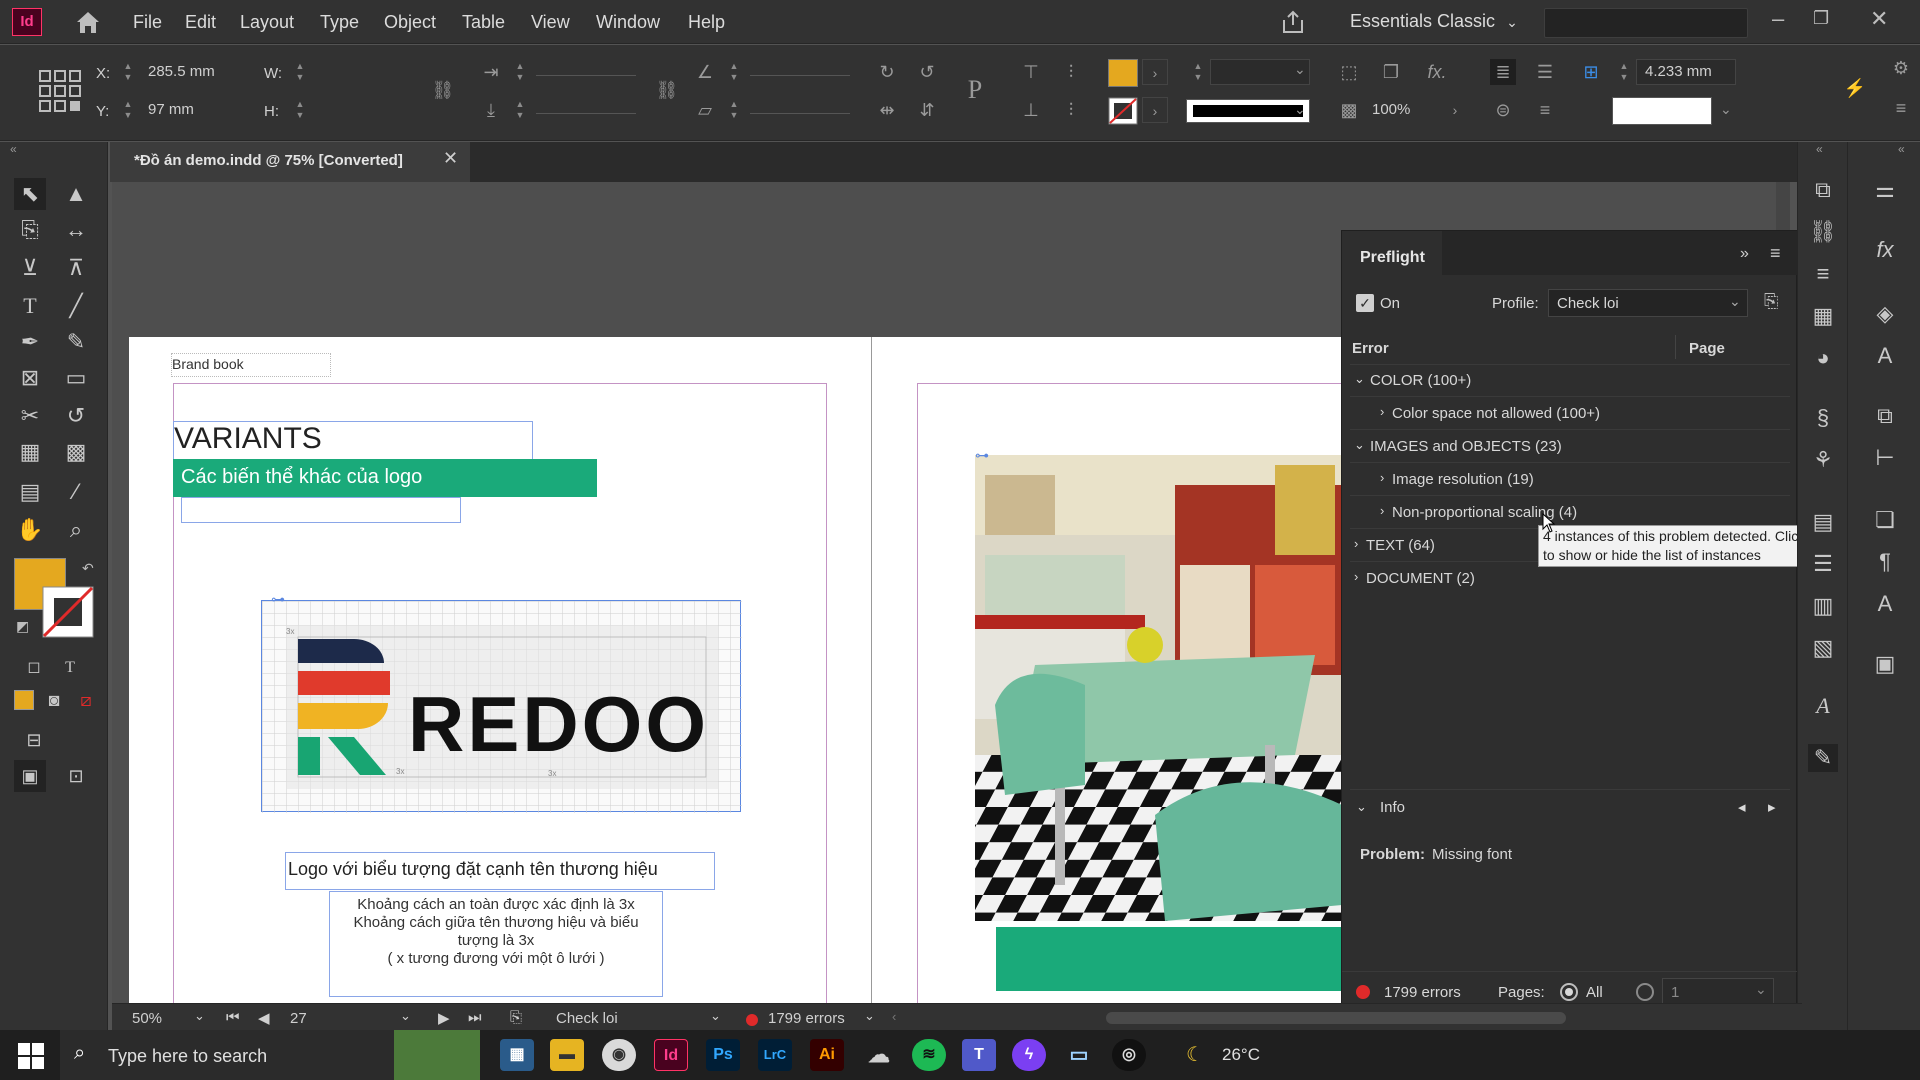  What do you see at coordinates (1885, 604) in the screenshot?
I see `character-panel-icon: A` at bounding box center [1885, 604].